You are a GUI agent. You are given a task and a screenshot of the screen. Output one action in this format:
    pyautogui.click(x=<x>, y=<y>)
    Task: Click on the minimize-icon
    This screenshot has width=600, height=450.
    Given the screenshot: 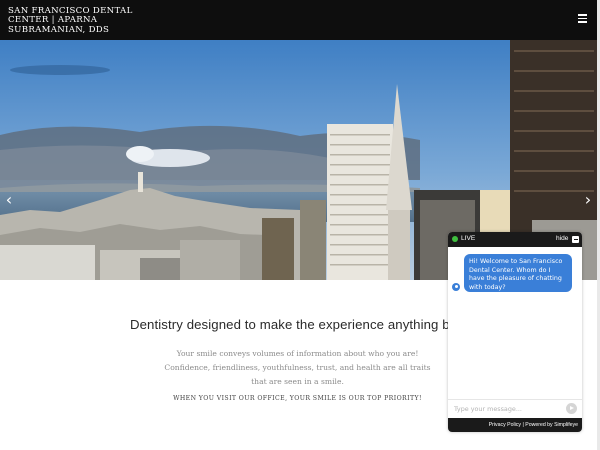 What is the action you would take?
    pyautogui.click(x=575, y=239)
    